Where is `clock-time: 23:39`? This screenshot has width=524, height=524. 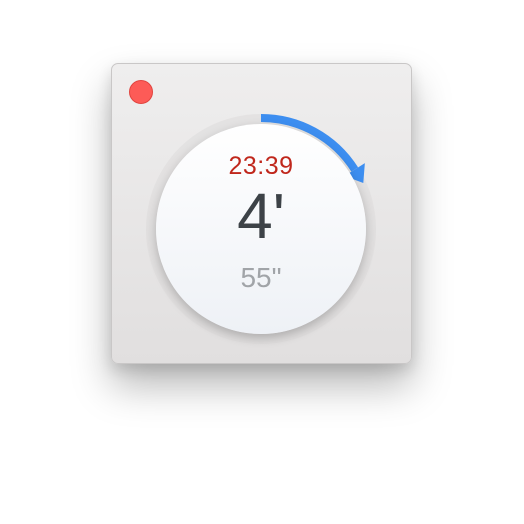 clock-time: 23:39 is located at coordinates (261, 166).